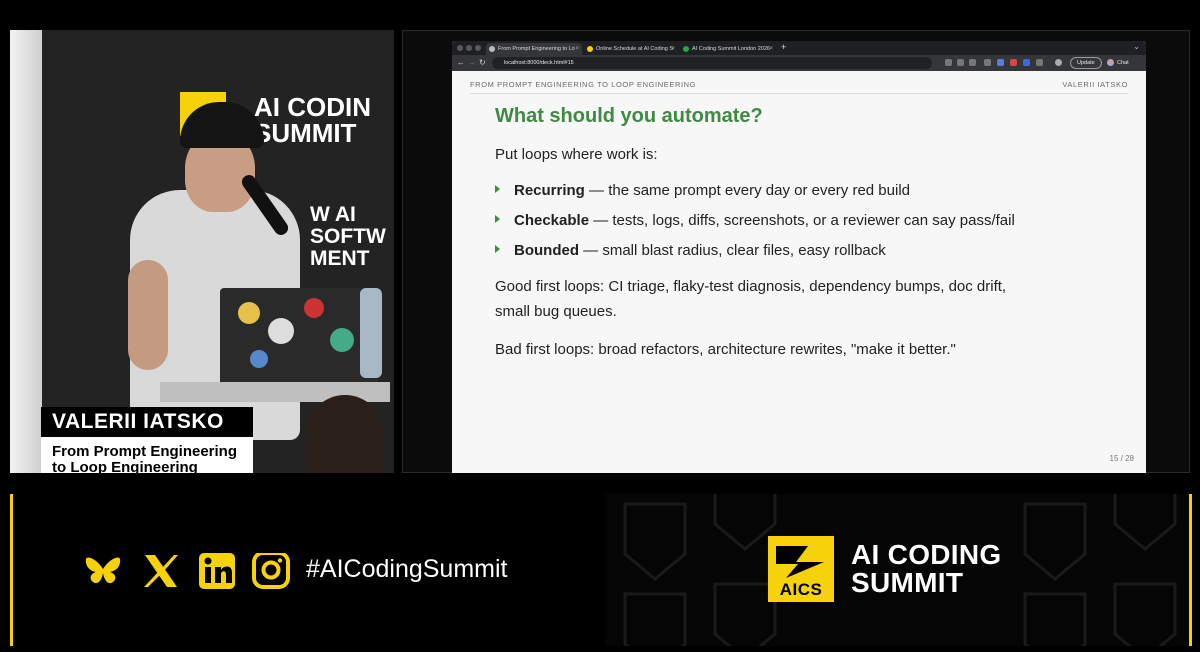 This screenshot has width=1200, height=652. I want to click on translate-icon, so click(960, 62).